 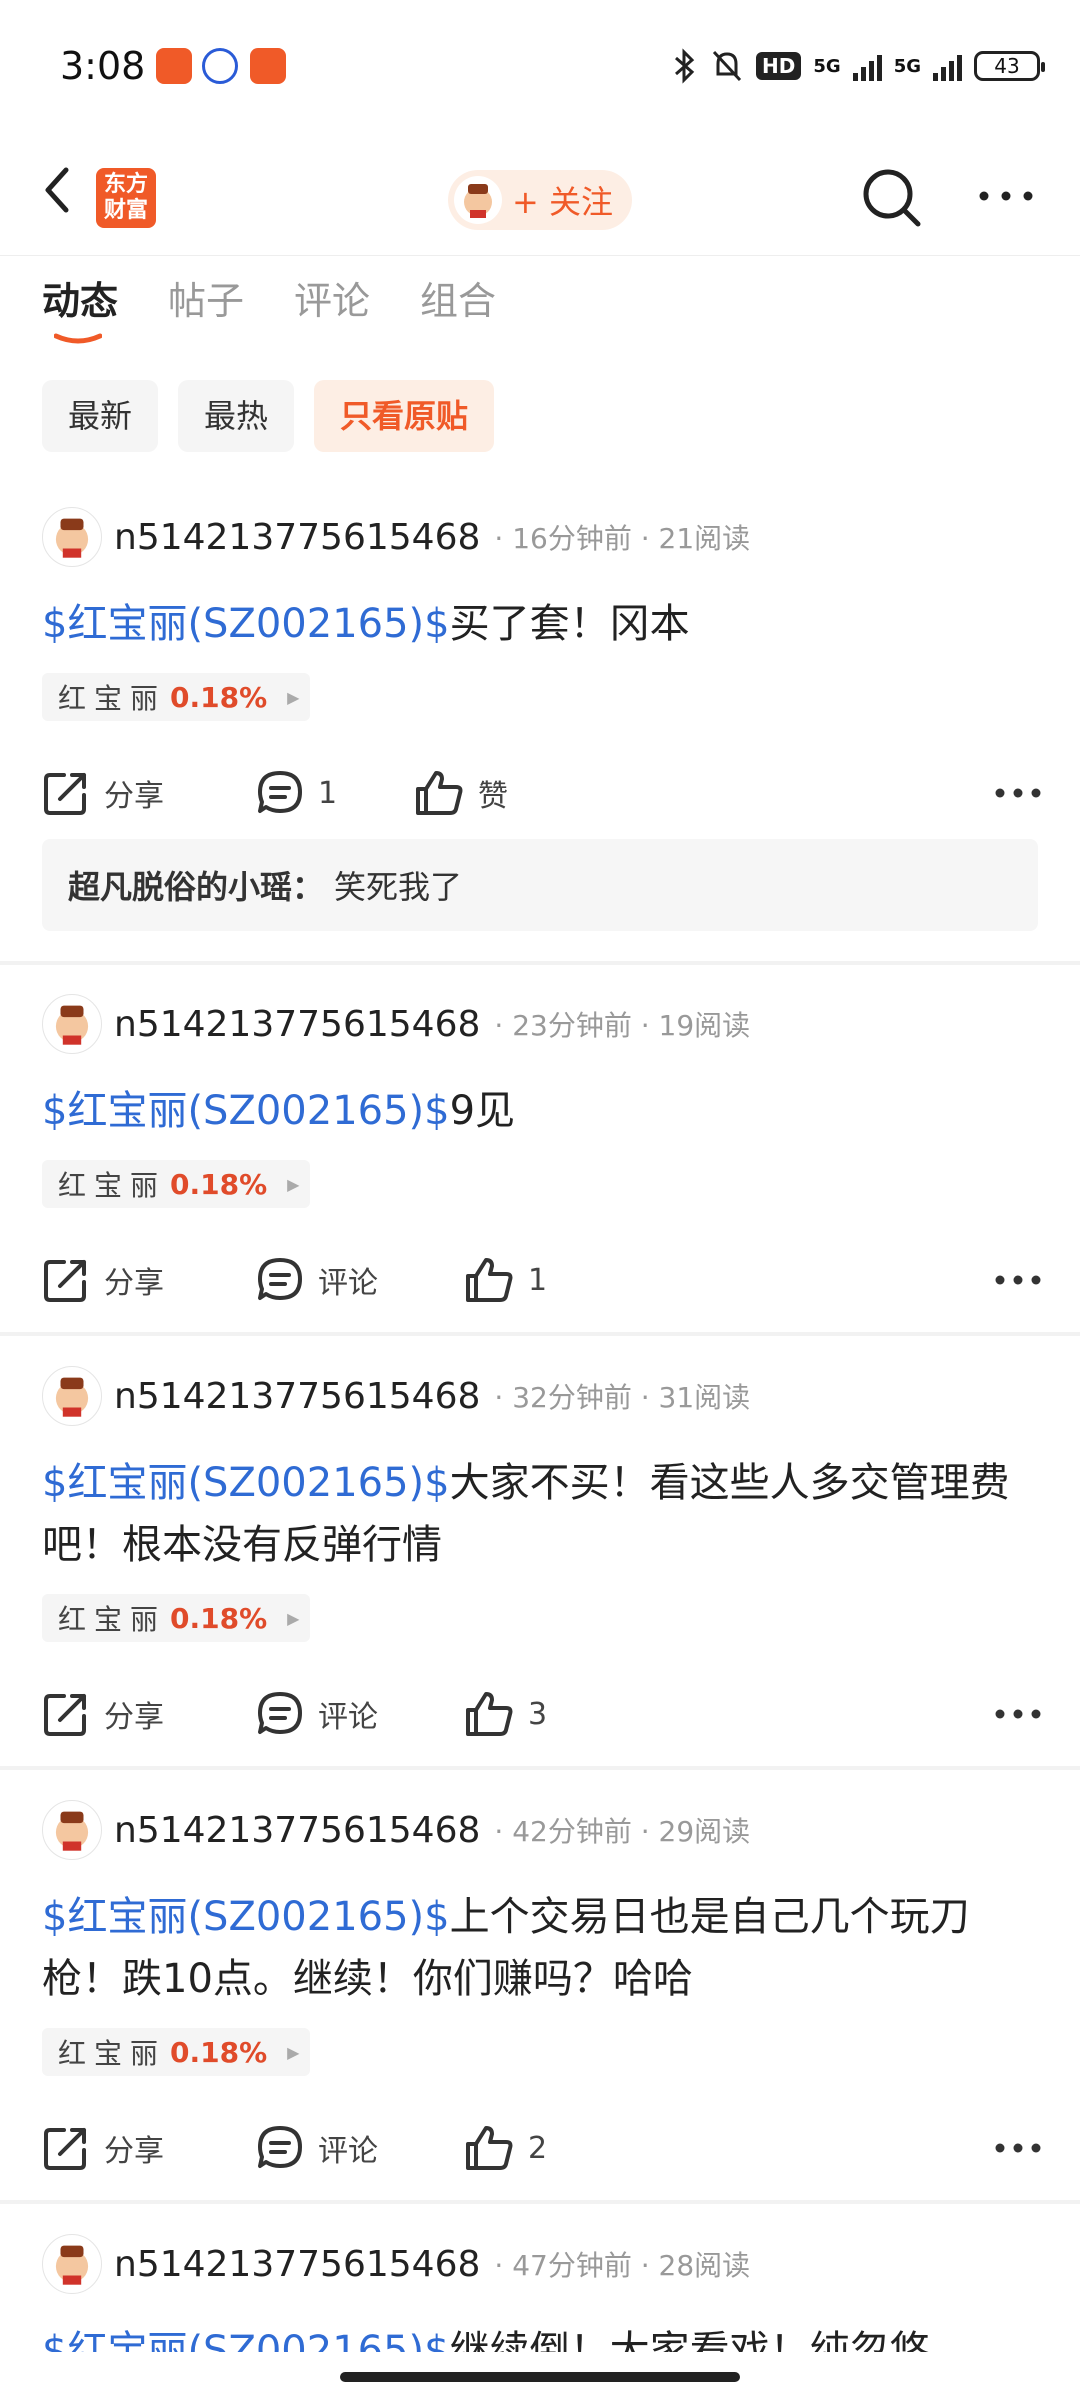 I want to click on post-body: 继续倒！大家看戏！纯忽悠, so click(x=689, y=2340).